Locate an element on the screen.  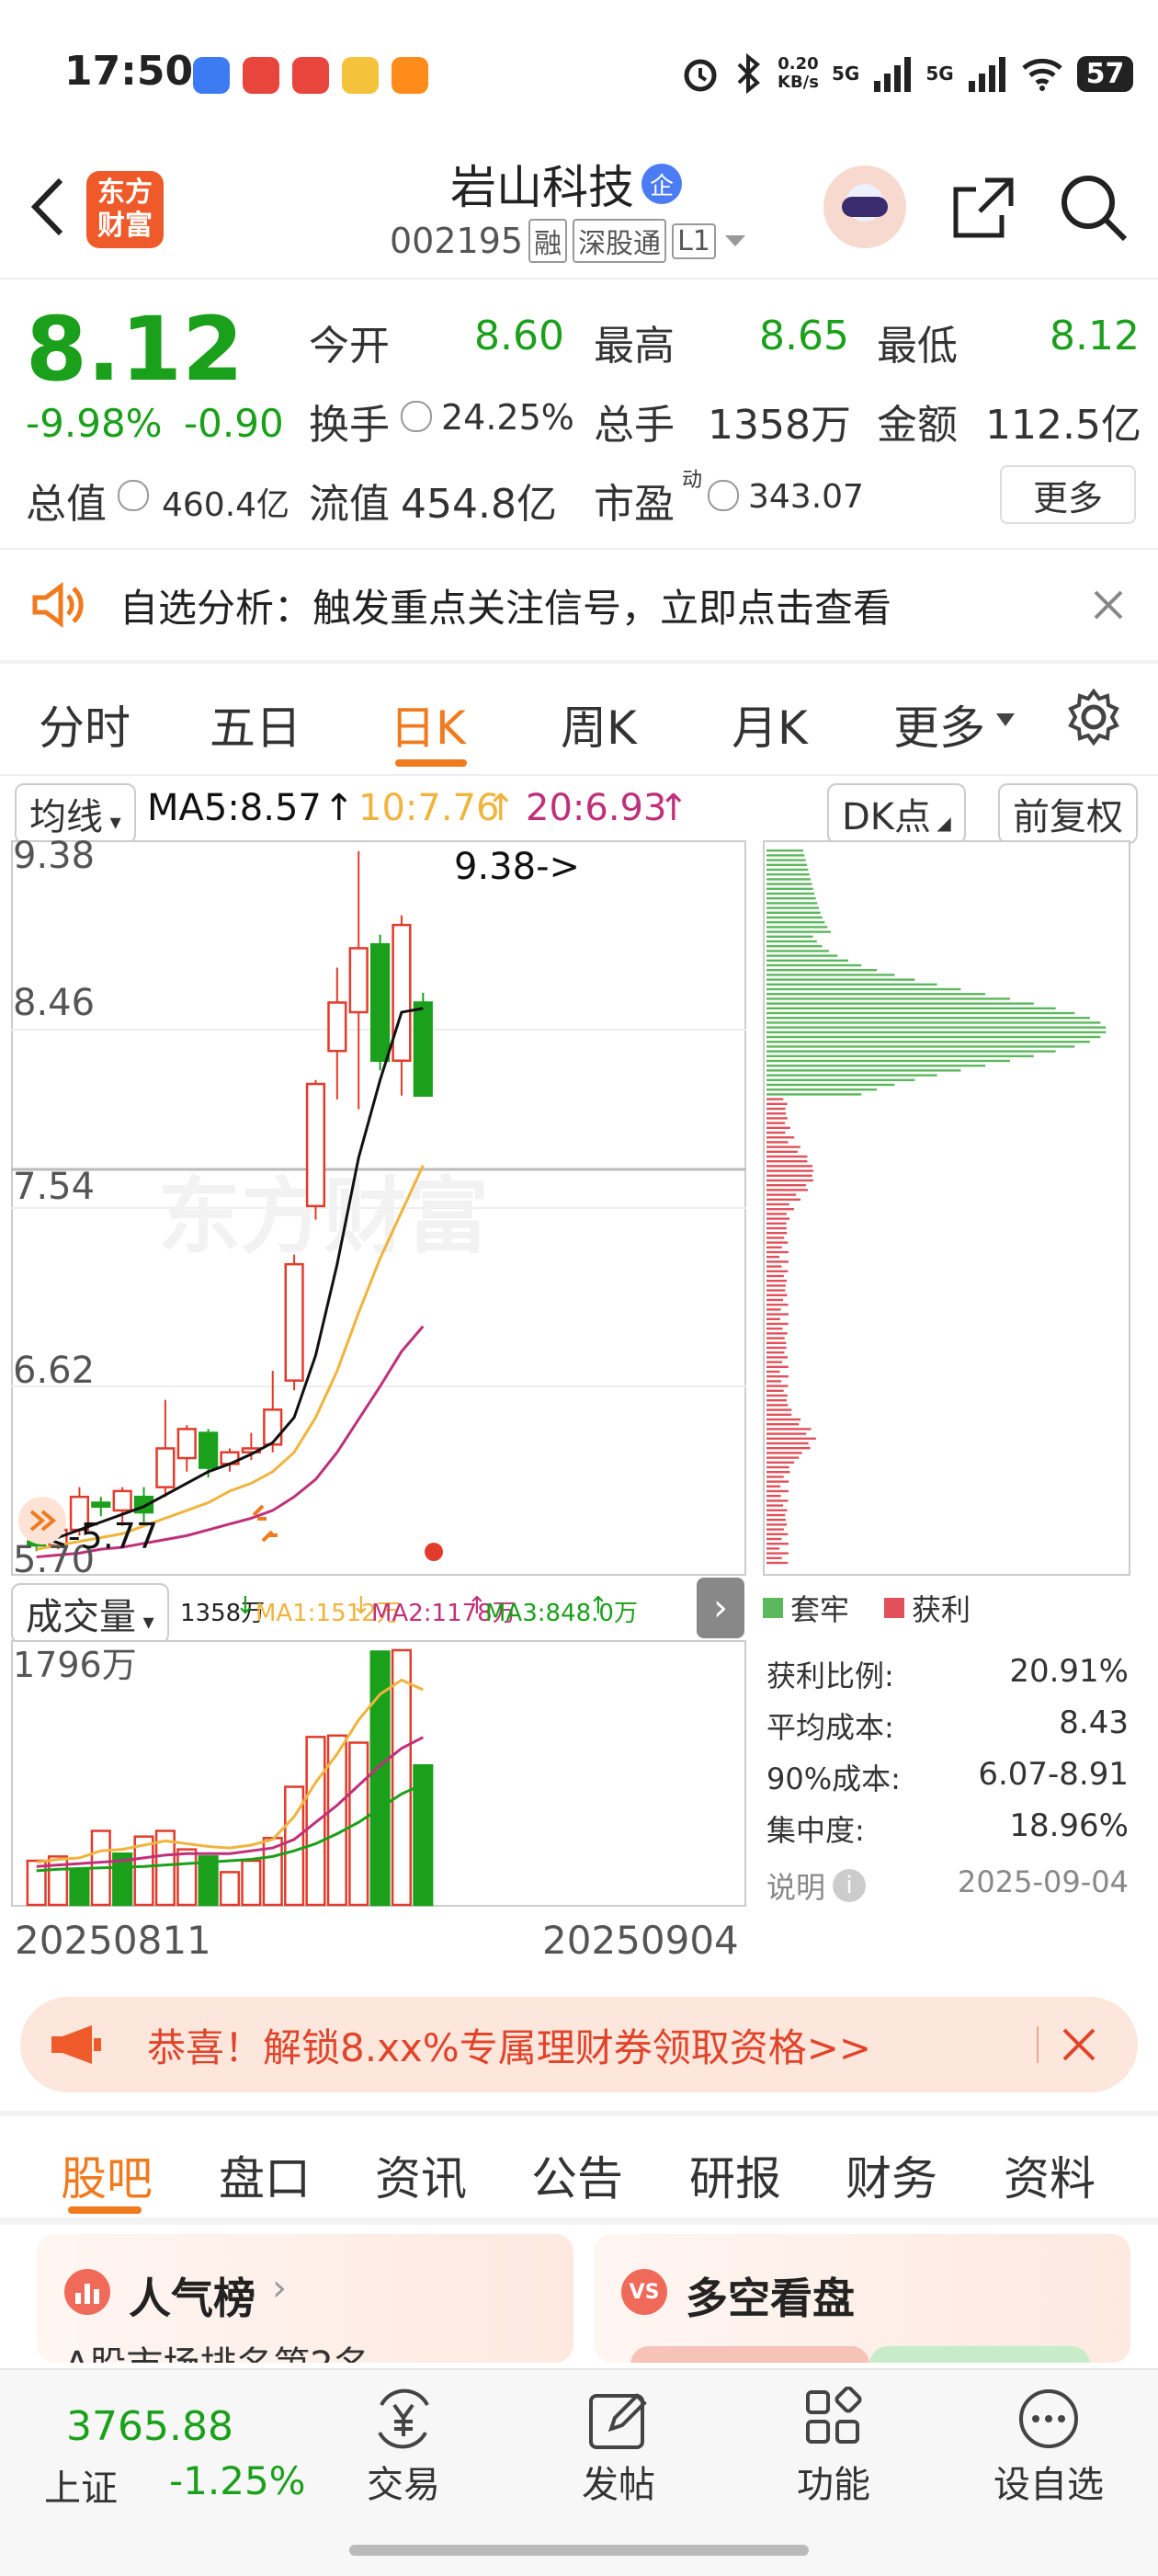
chip-explain: 说明 i is located at coordinates (816, 1885).